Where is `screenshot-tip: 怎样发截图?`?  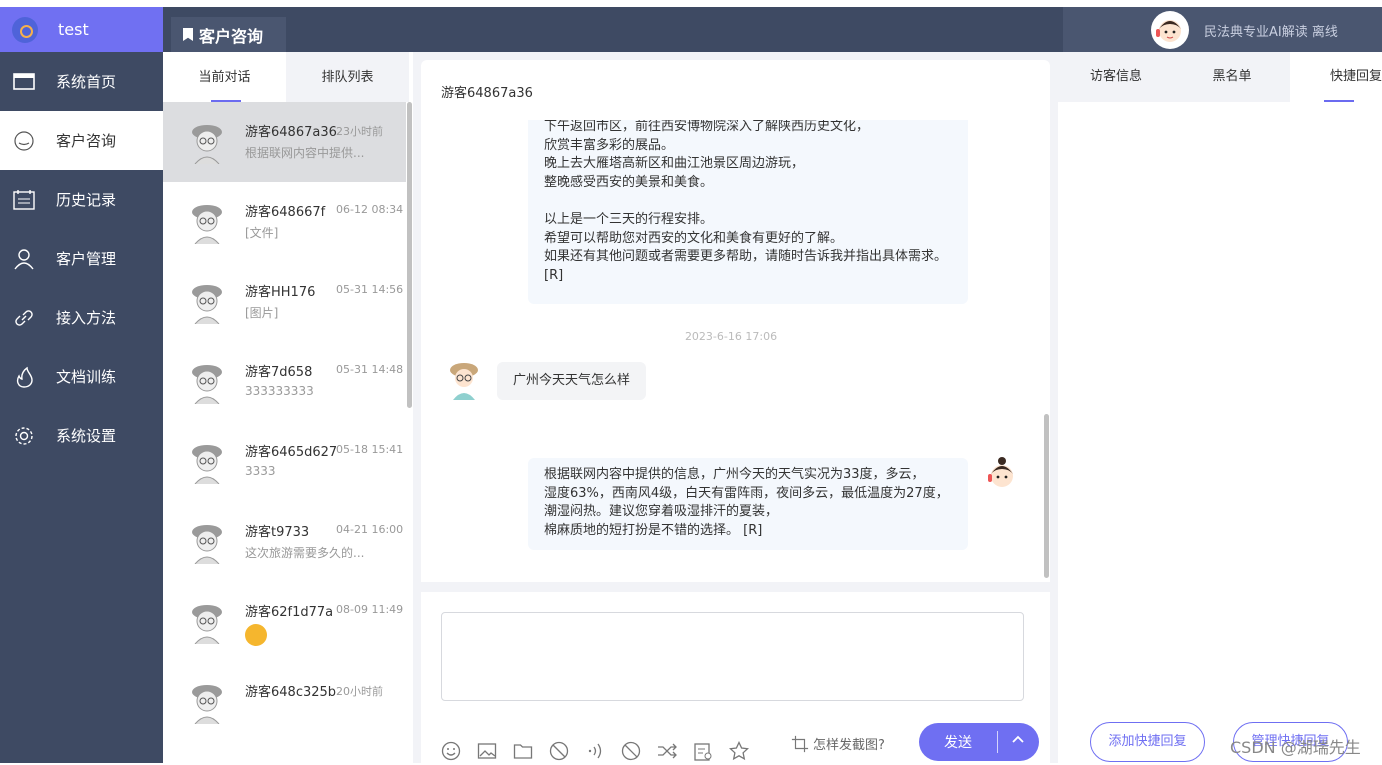 screenshot-tip: 怎样发截图? is located at coordinates (838, 743).